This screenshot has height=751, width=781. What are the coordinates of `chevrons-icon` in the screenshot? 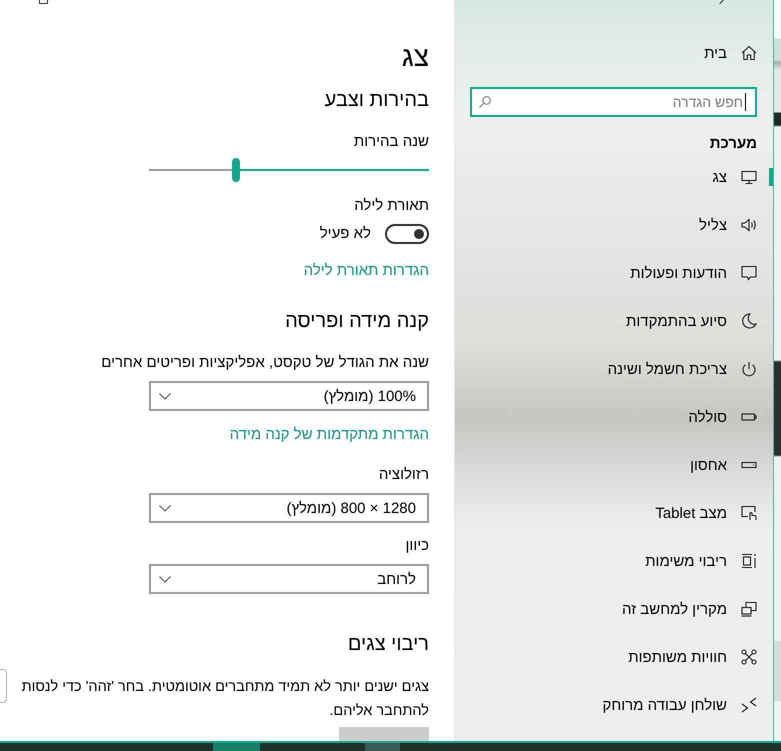 It's located at (749, 705).